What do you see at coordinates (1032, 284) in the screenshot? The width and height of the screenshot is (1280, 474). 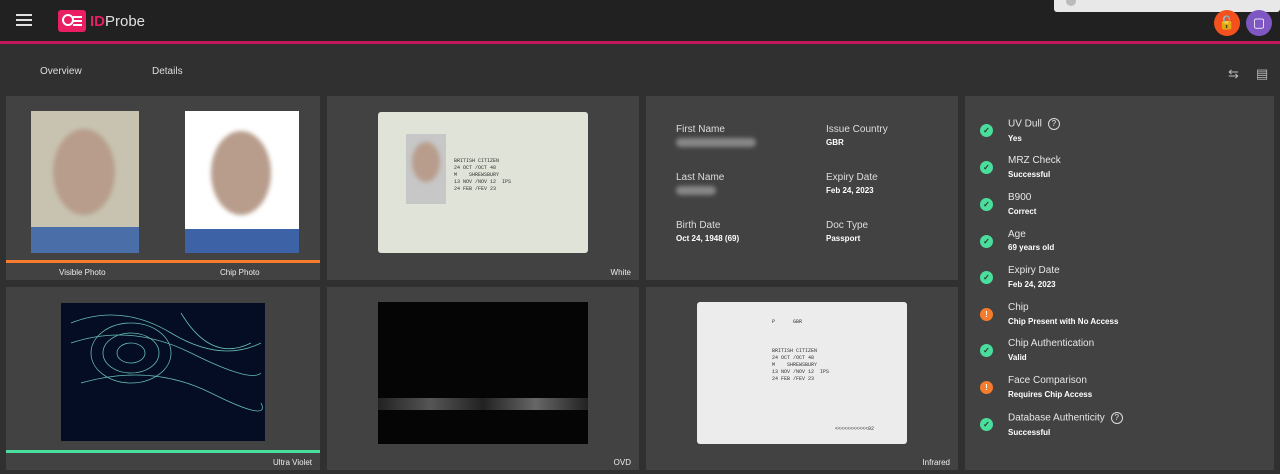 I see `check-expiry-value: Feb 24, 2023` at bounding box center [1032, 284].